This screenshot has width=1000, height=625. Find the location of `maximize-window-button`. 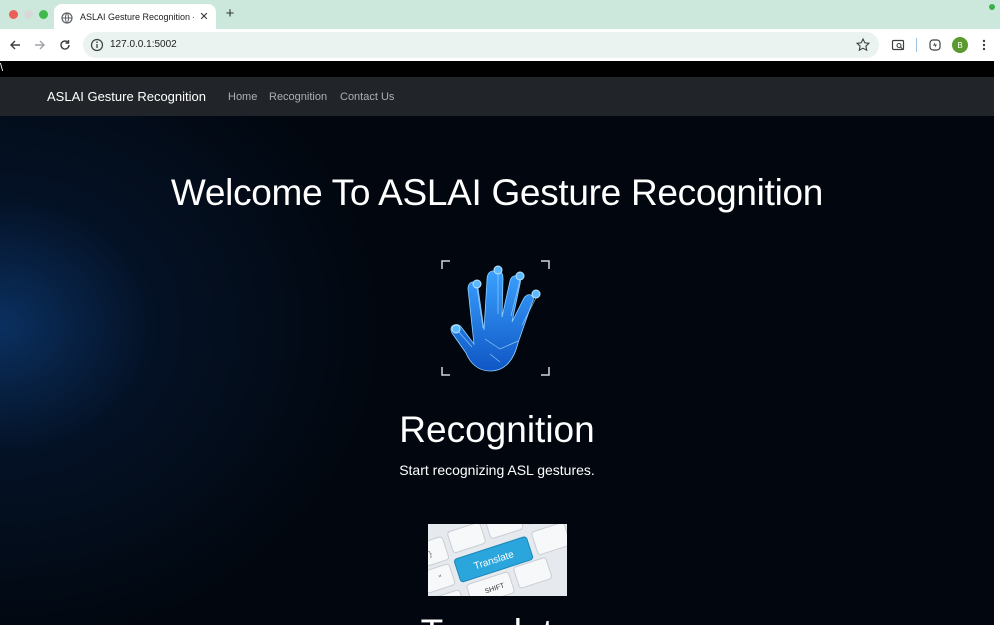

maximize-window-button is located at coordinates (43, 14).